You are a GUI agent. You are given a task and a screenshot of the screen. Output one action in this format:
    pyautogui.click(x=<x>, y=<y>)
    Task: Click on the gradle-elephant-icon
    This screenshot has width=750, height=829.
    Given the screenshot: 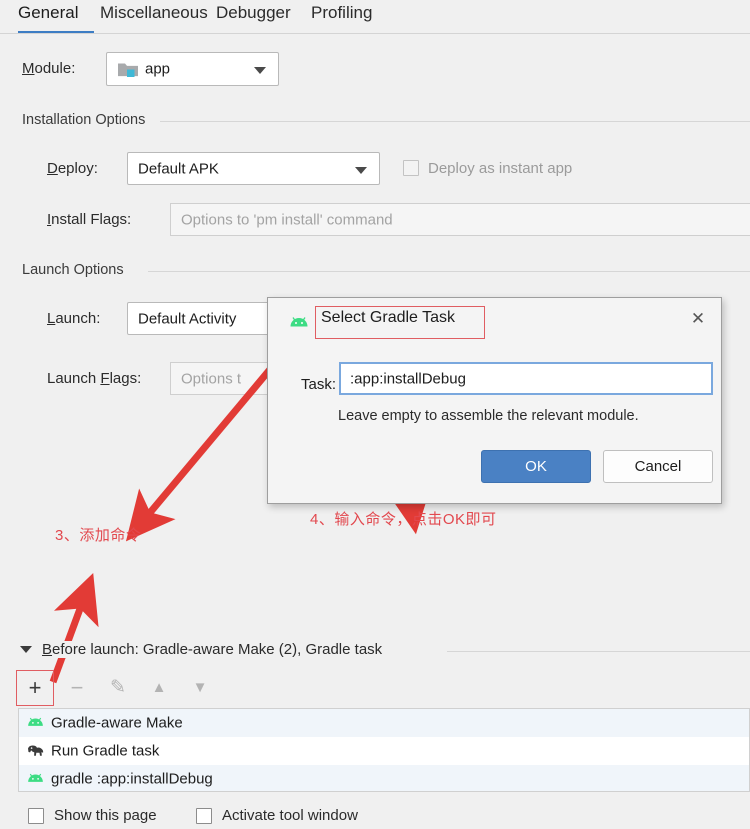 What is the action you would take?
    pyautogui.click(x=35, y=751)
    